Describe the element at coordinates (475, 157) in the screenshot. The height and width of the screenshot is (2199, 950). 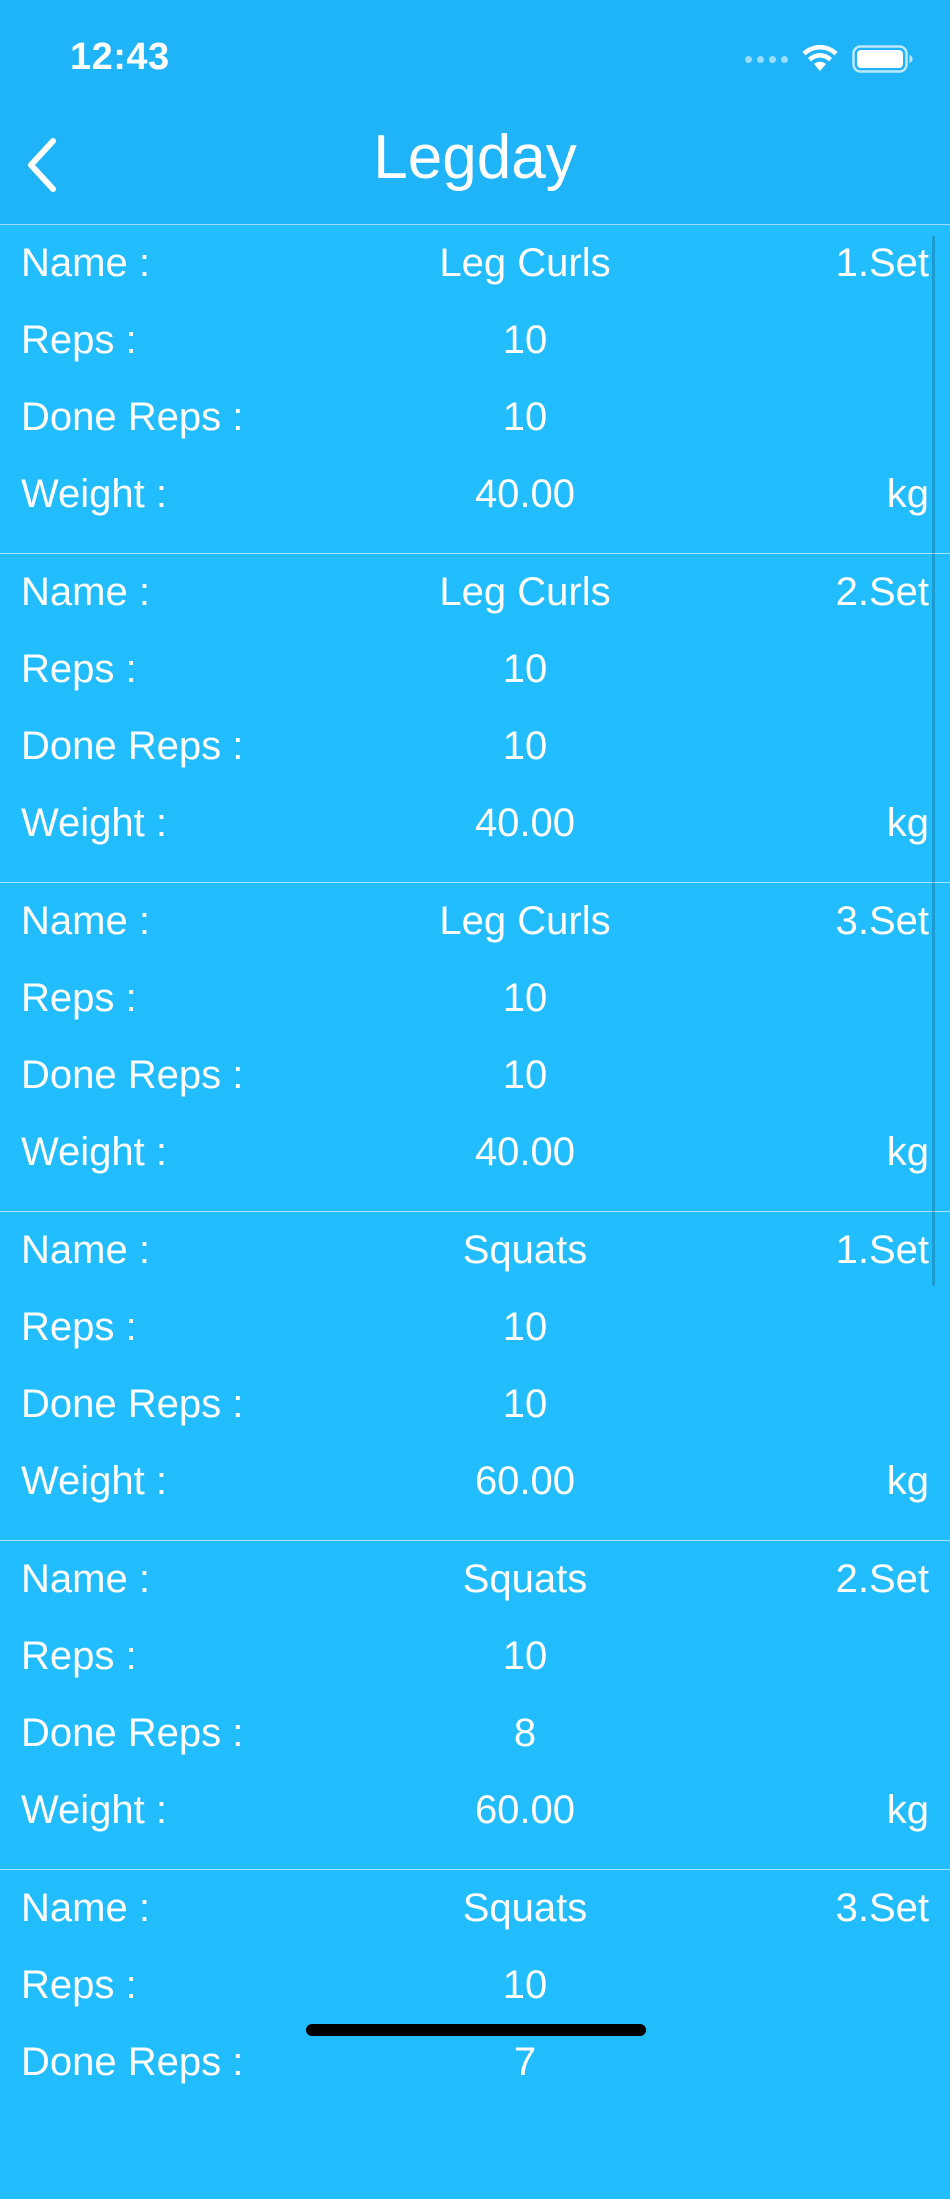
I see `page-title: Legday` at that location.